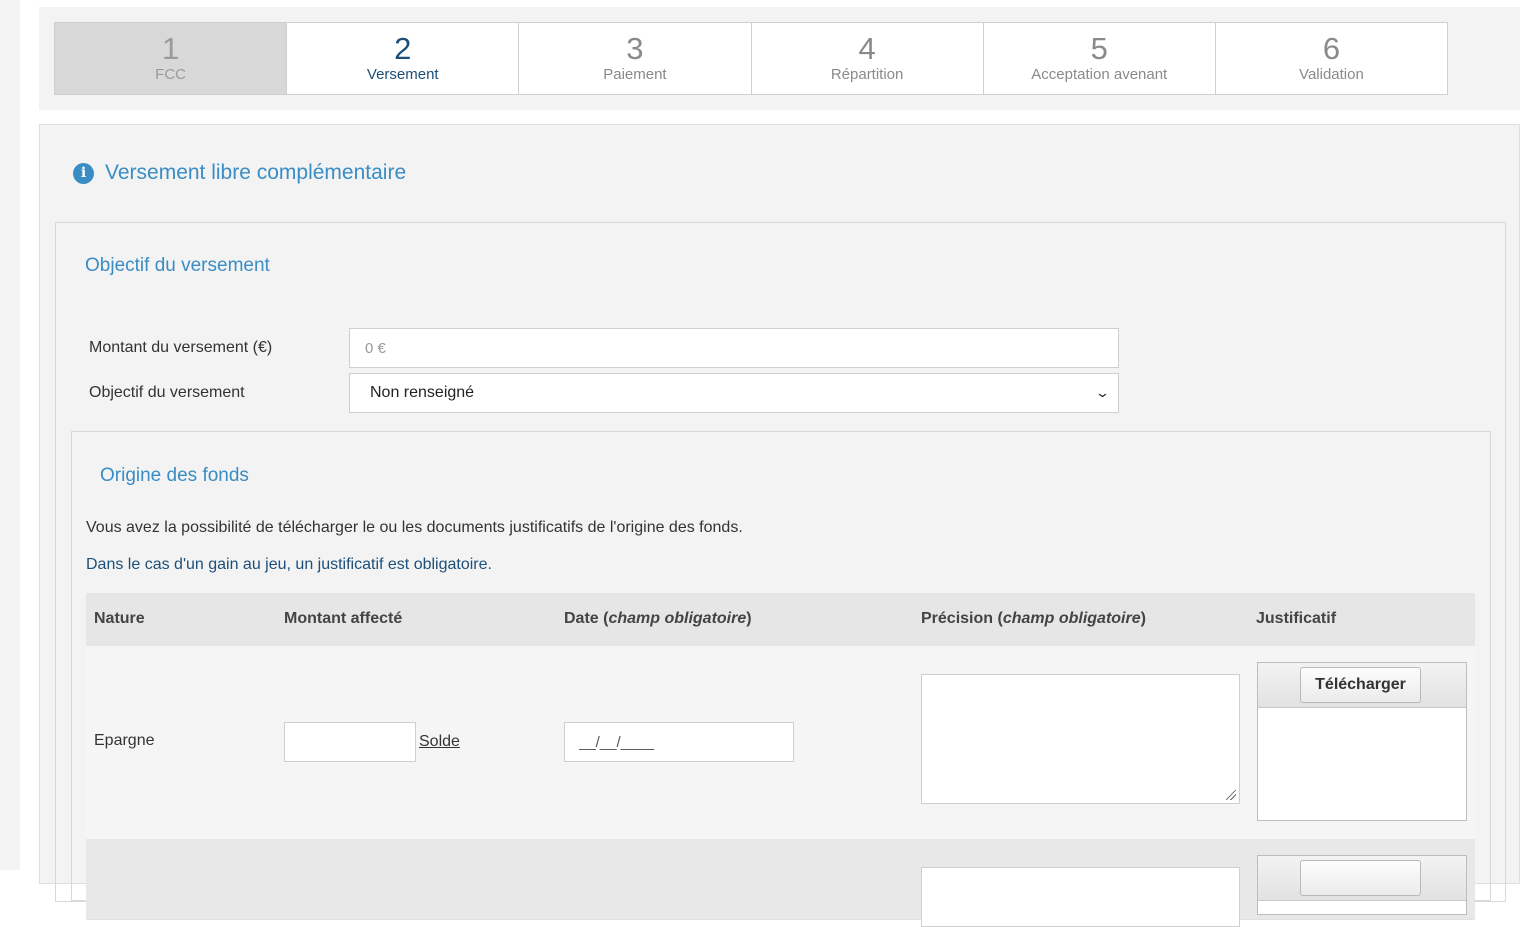 The height and width of the screenshot is (927, 1522). What do you see at coordinates (167, 392) in the screenshot?
I see `goal-label: Objectif du versement` at bounding box center [167, 392].